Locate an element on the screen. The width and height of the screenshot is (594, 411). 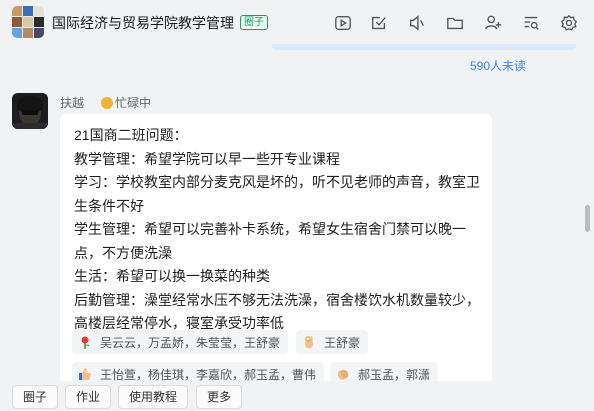
reaction-users: 王怡萱，杨佳琪，李嘉欣，郝玉孟，曹伟 is located at coordinates (208, 374).